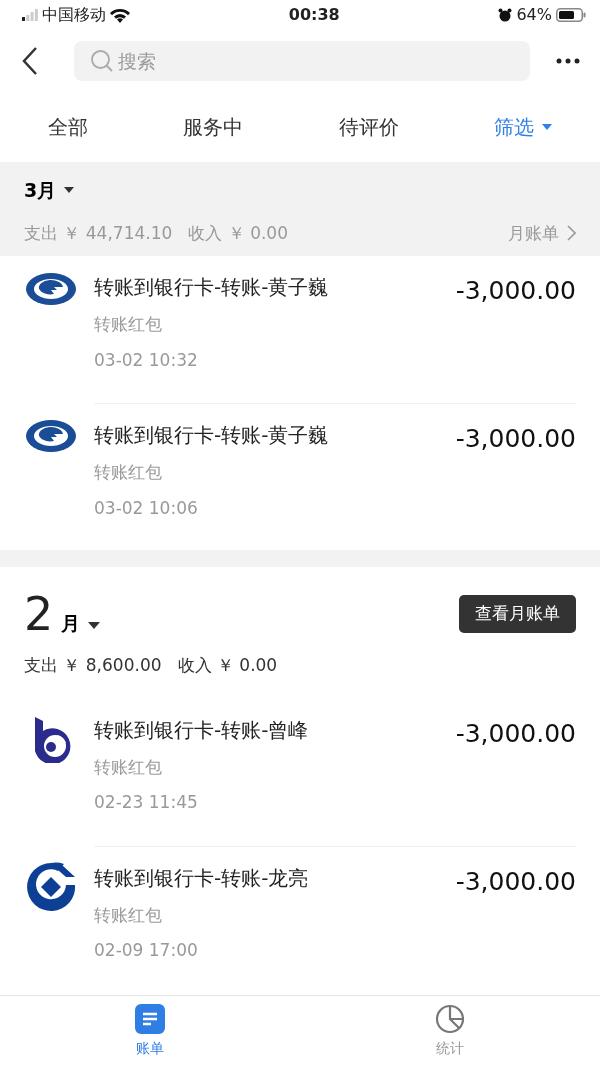 This screenshot has height=1067, width=600. I want to click on transaction-time: 02-23 11:45, so click(146, 802).